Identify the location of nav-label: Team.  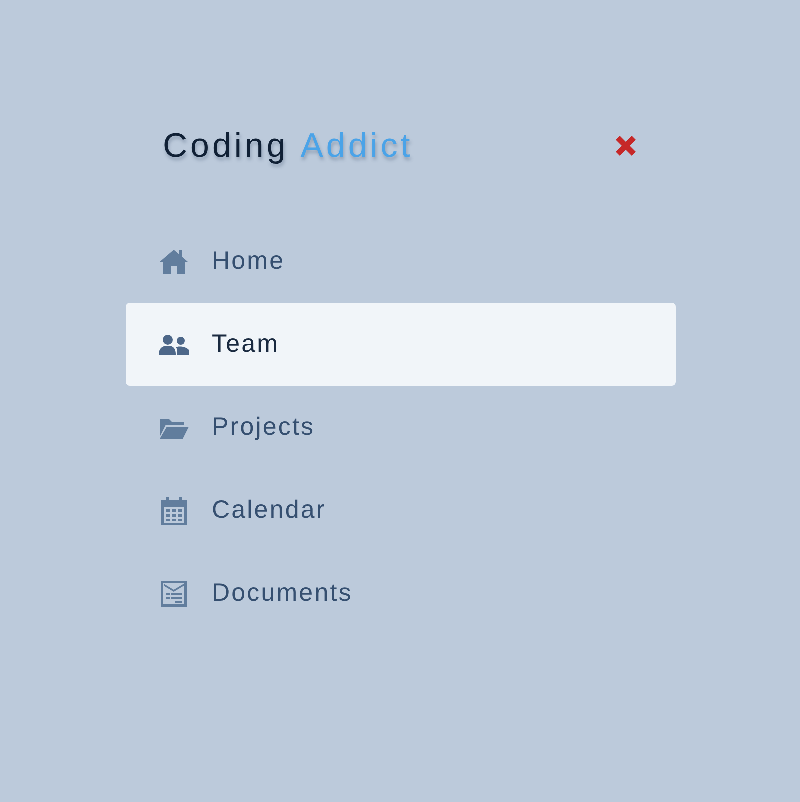
(246, 344).